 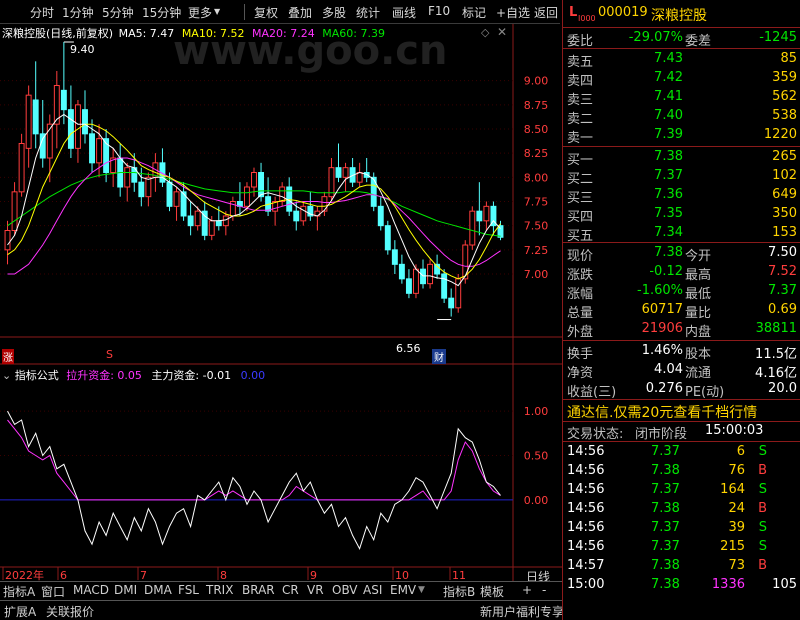 I want to click on remove-tab-button: -, so click(x=544, y=590).